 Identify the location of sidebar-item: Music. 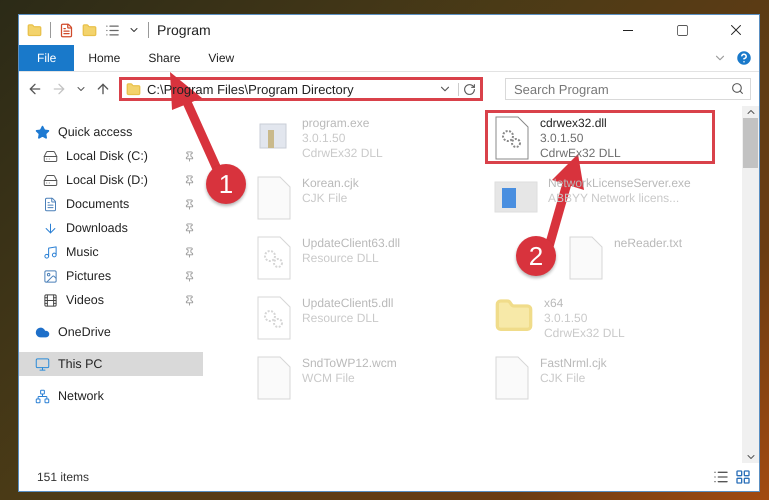
(111, 252).